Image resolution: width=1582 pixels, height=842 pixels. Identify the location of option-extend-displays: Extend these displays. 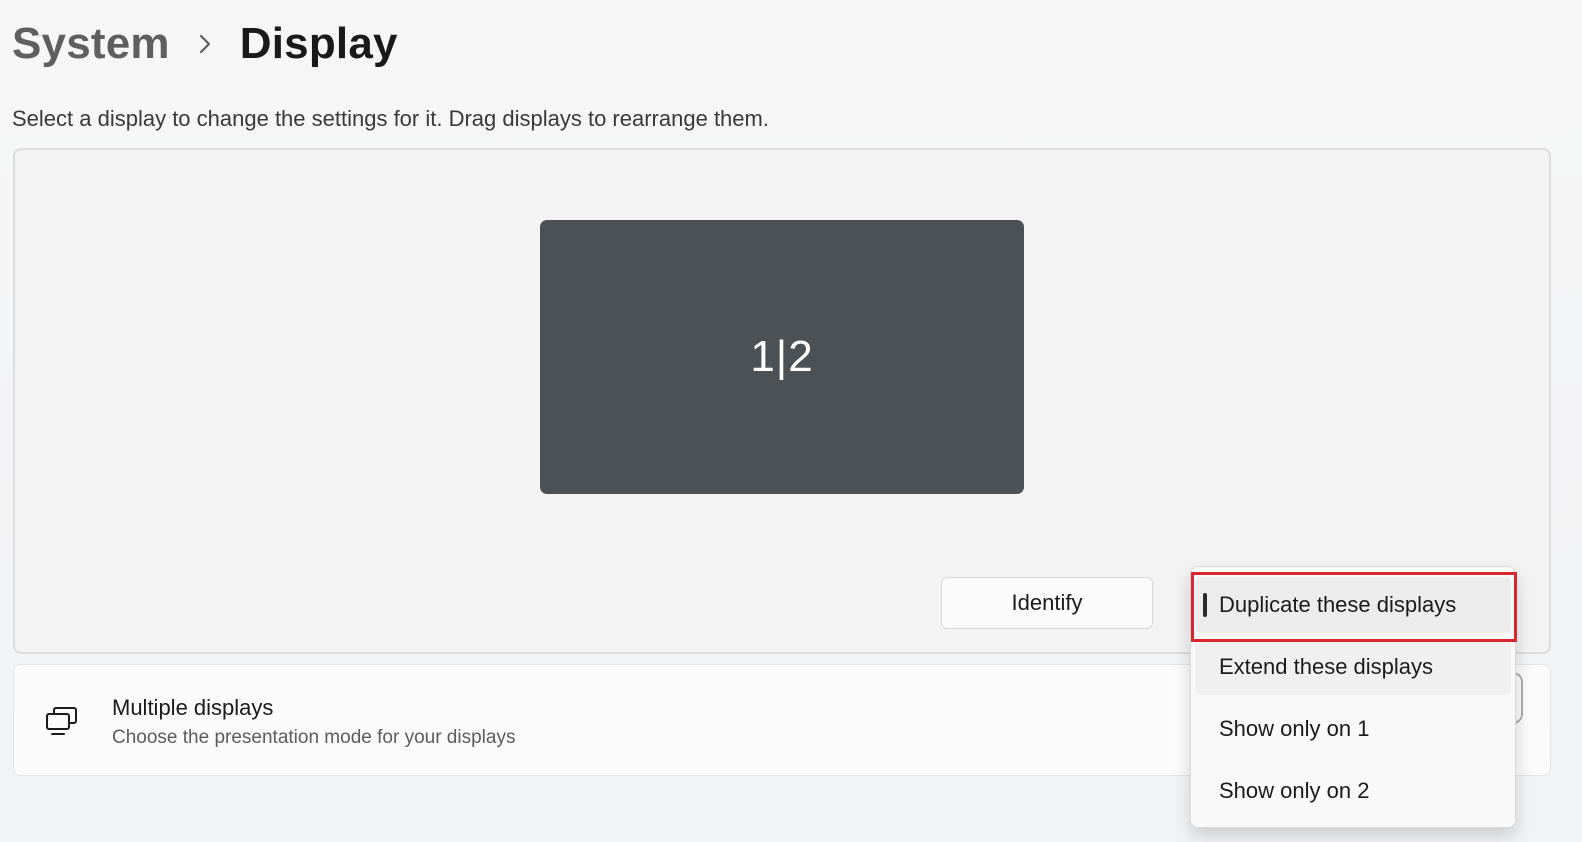
(1353, 667).